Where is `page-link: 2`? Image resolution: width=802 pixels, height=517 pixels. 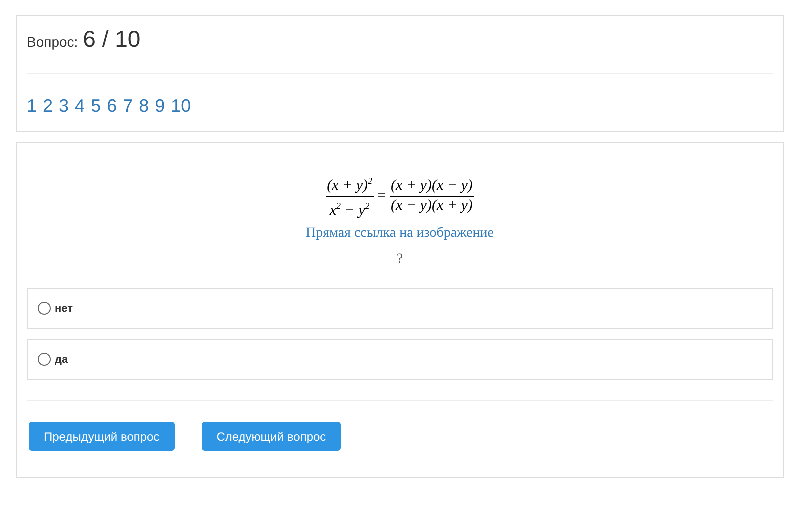
page-link: 2 is located at coordinates (48, 106).